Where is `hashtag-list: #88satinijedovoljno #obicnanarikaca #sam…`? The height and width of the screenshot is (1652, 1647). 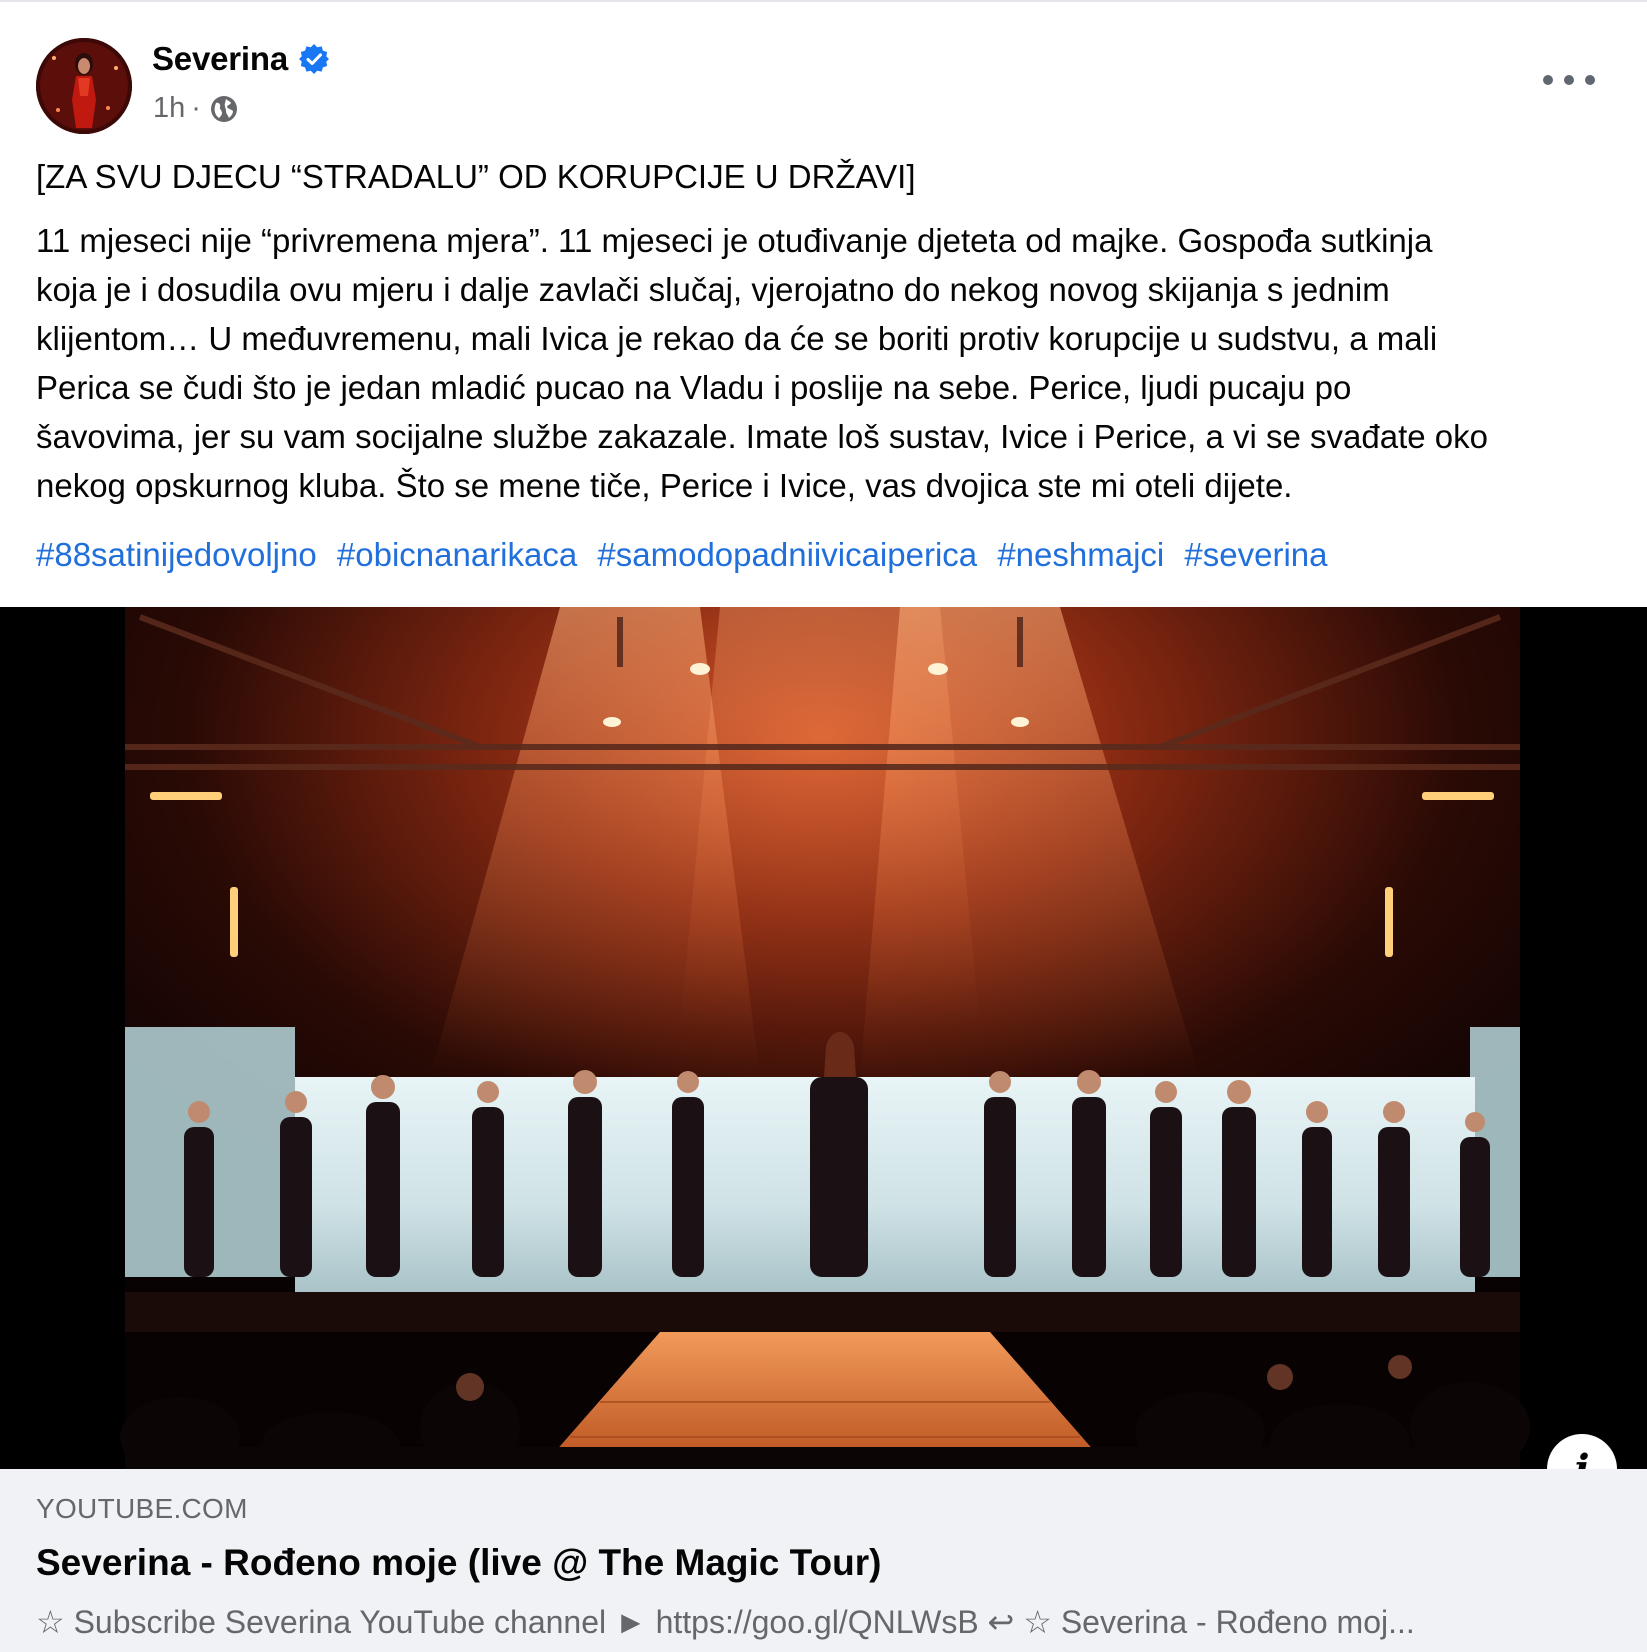
hashtag-list: #88satinijedovoljno #obicnanarikaca #sam… is located at coordinates (687, 554).